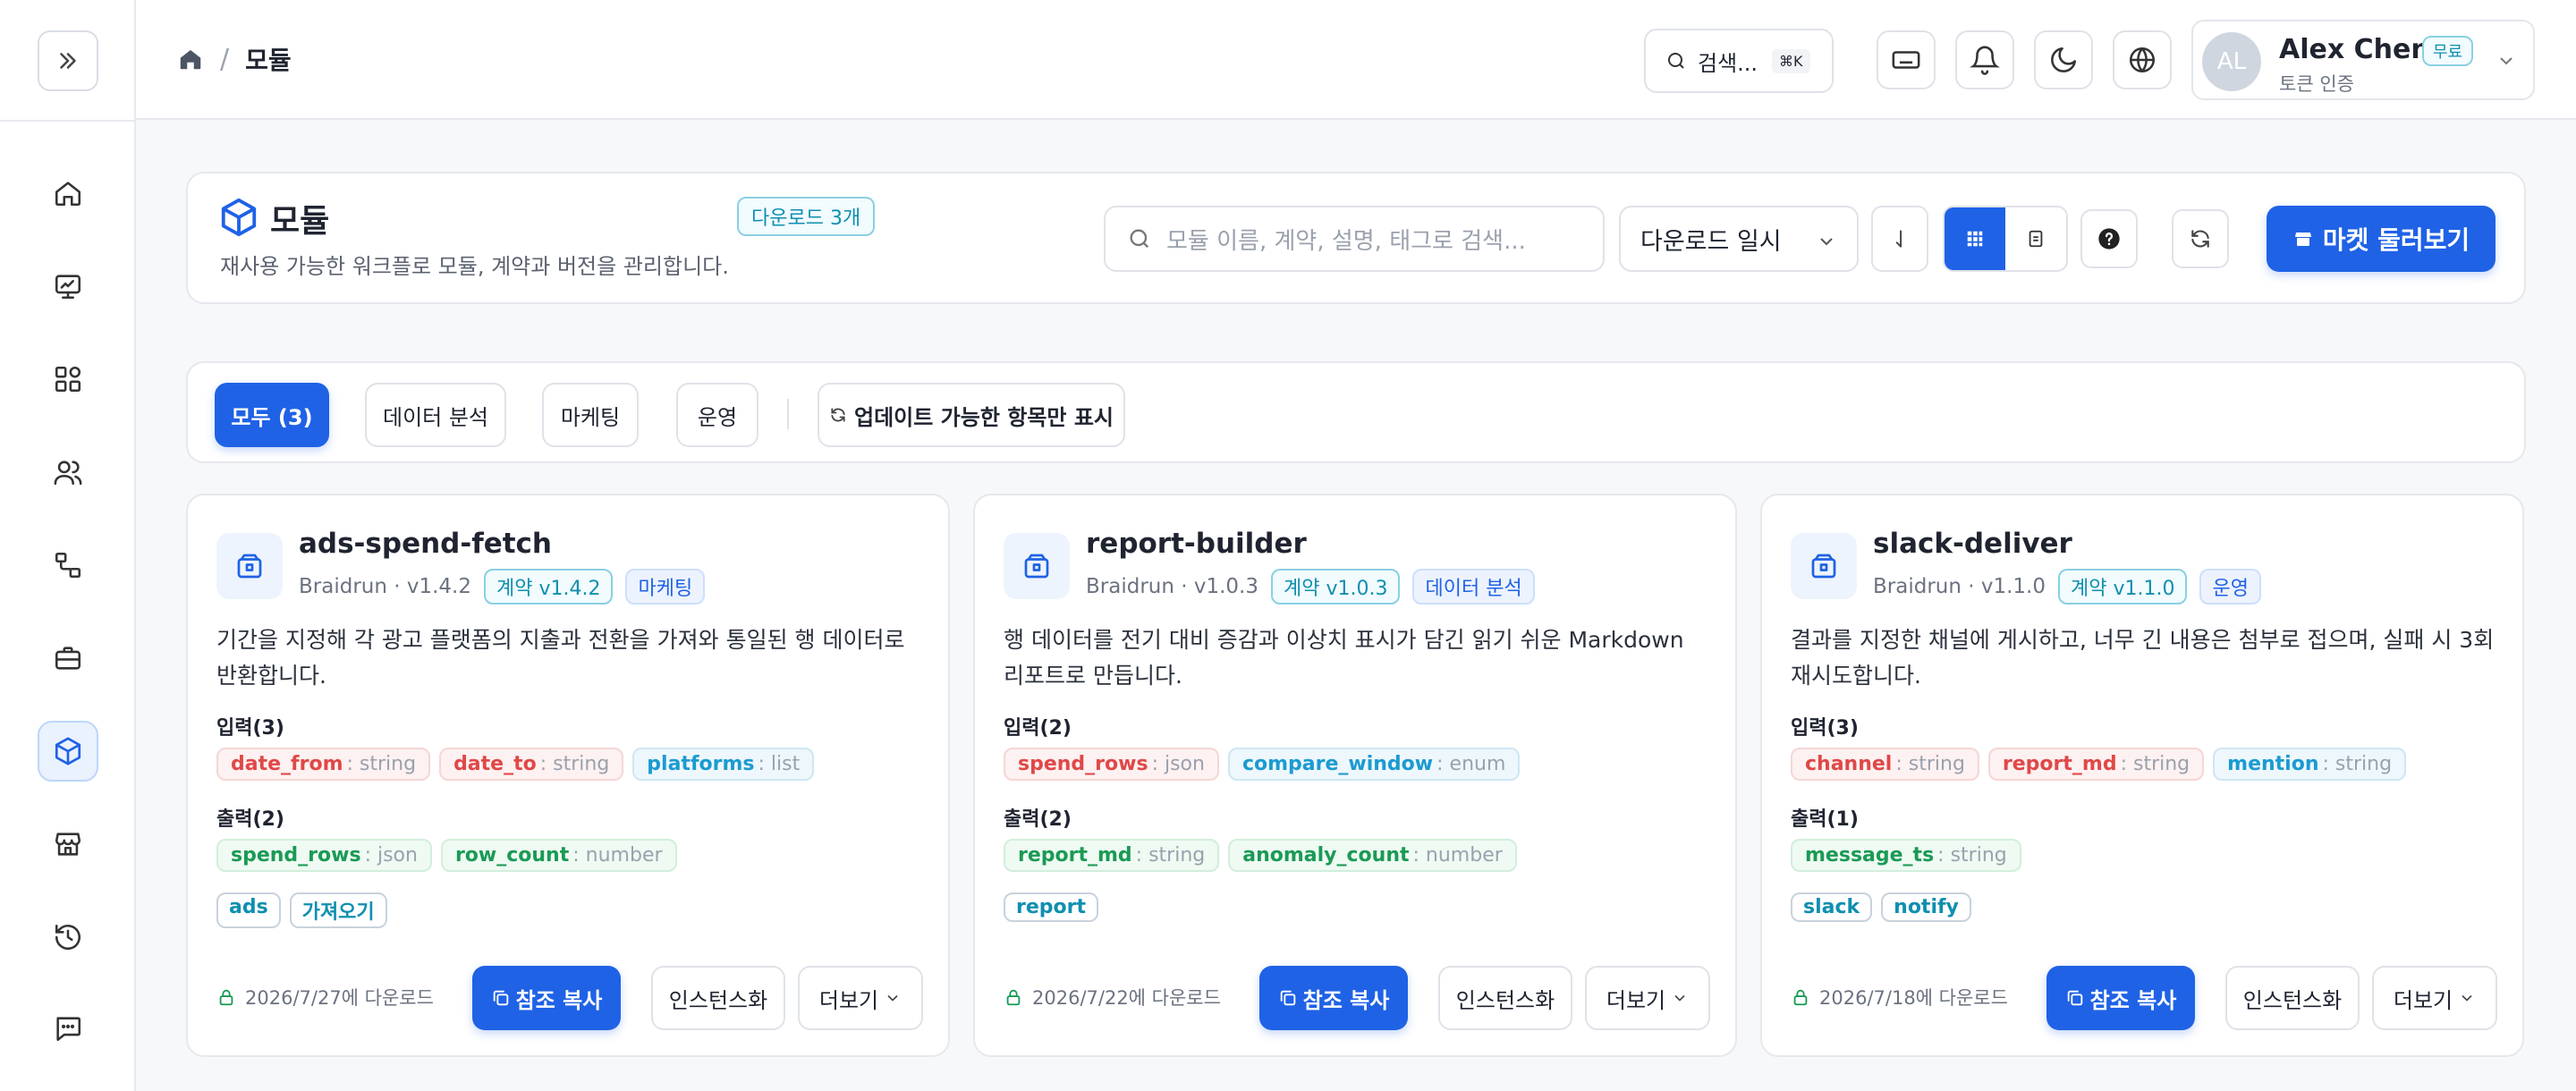 This screenshot has width=2576, height=1091. Describe the element at coordinates (1800, 997) in the screenshot. I see `lock-icon` at that location.